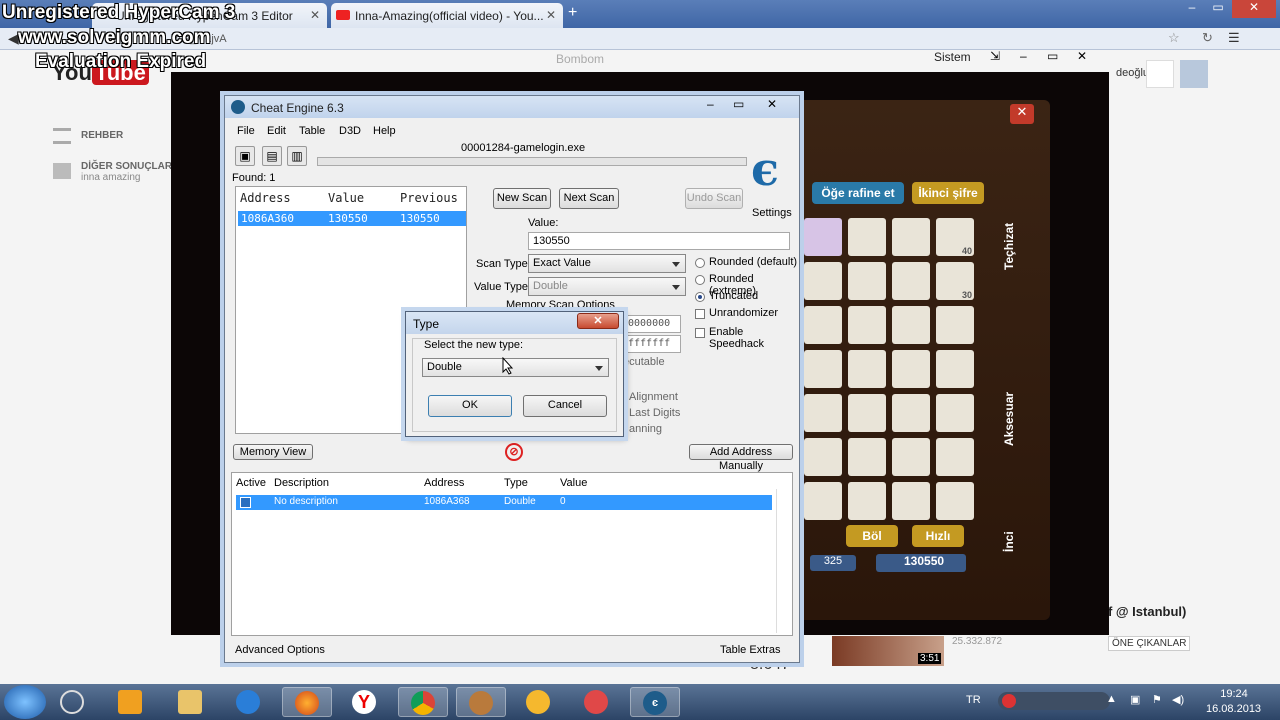 The image size is (1280, 720). Describe the element at coordinates (714, 198) in the screenshot. I see `undo-scan-button: Undo Scan` at that location.